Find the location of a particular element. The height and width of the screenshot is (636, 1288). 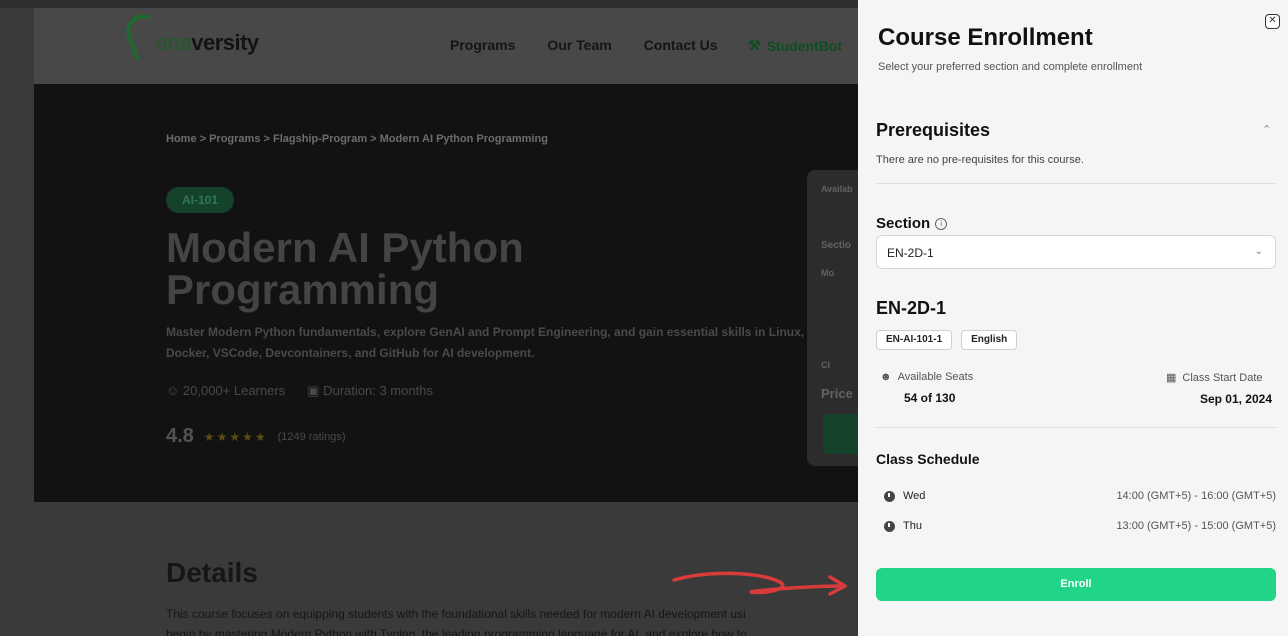

class-start-date-value: Sep 01, 2024 is located at coordinates (1235, 399).